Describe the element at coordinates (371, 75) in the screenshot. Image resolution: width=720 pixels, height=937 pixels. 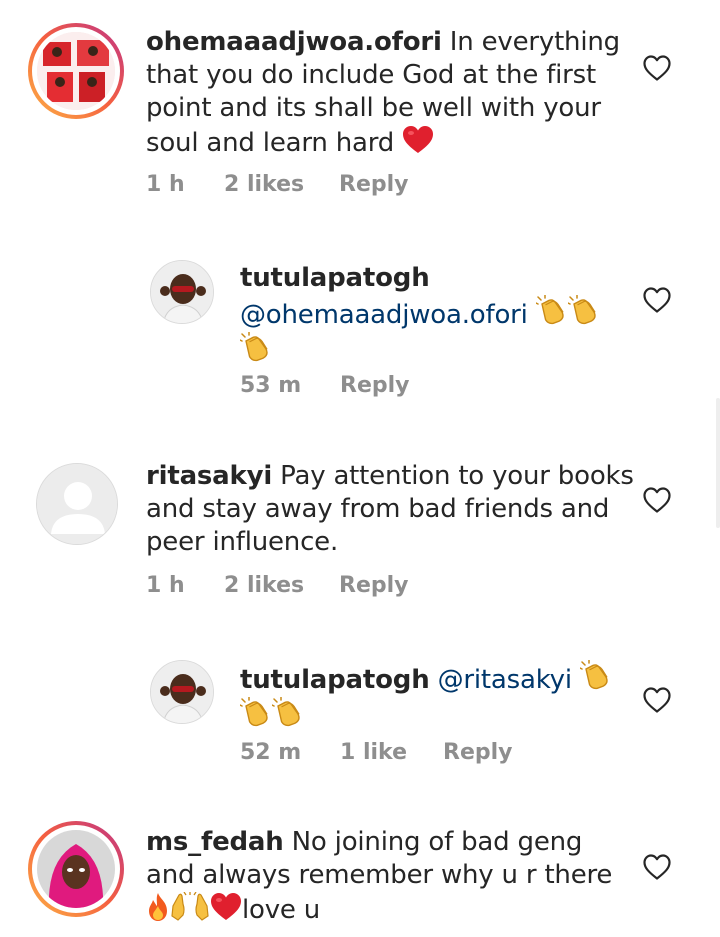
I see `comment-text: that you do include God at the first` at that location.